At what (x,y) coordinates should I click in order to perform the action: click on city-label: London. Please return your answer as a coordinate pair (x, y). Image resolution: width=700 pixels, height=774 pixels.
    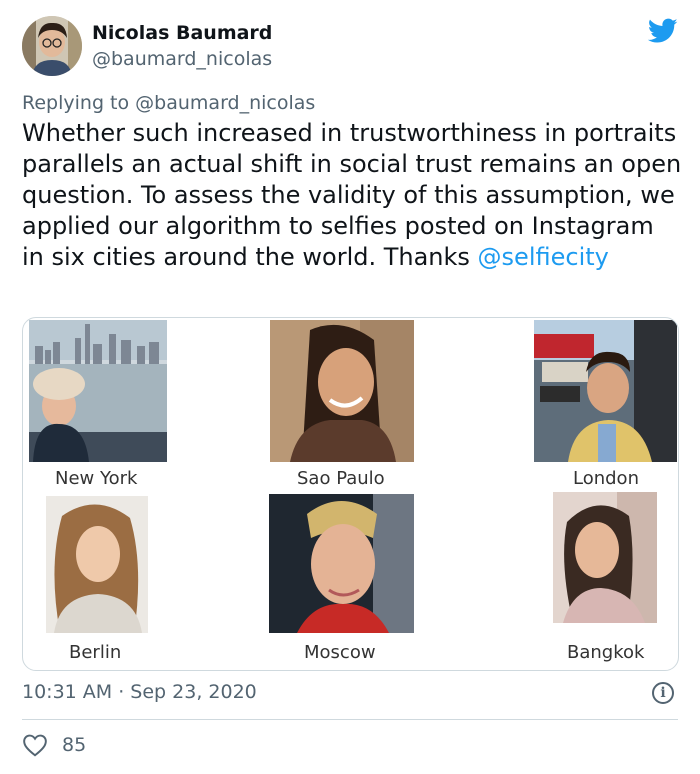
    Looking at the image, I should click on (606, 478).